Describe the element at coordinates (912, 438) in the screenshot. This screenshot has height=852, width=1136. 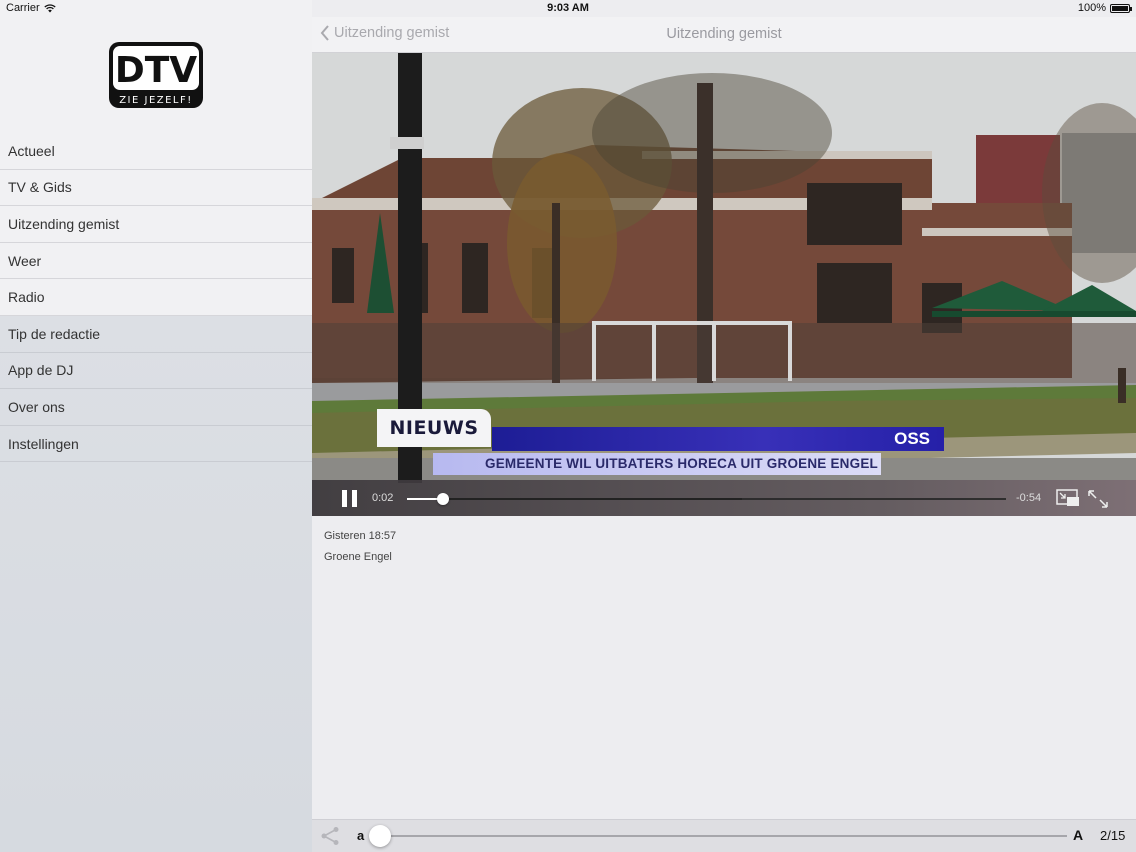
I see `location-label: OSS` at that location.